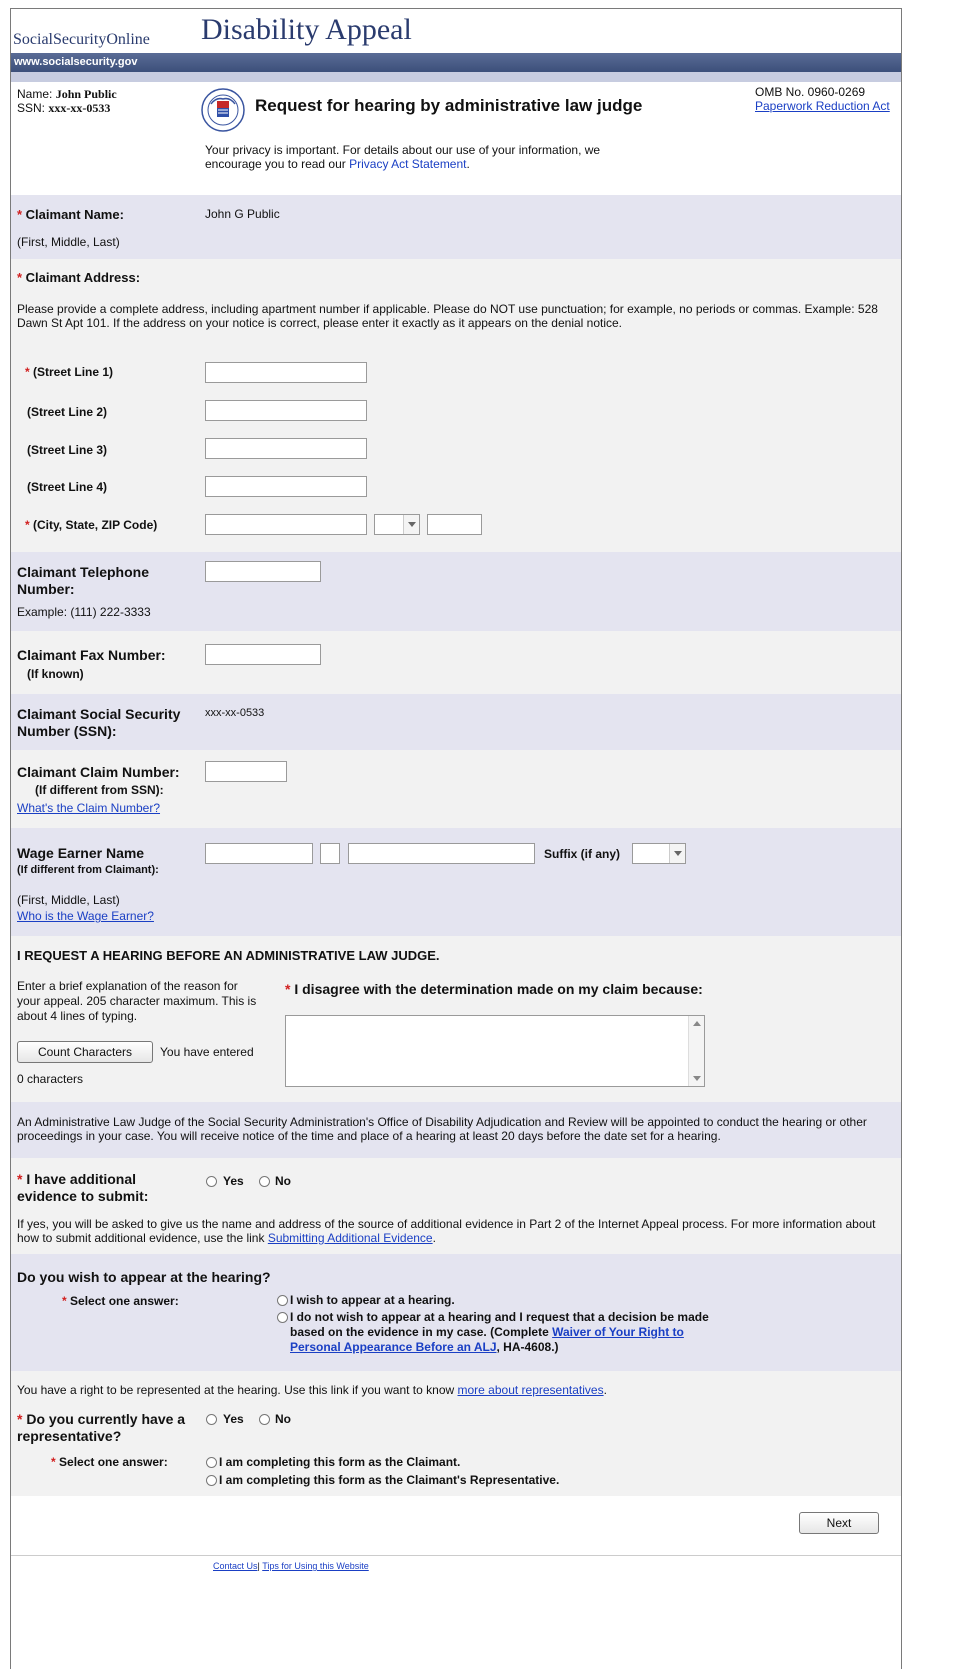 Image resolution: width=958 pixels, height=1669 pixels. I want to click on claim-number-input, so click(246, 771).